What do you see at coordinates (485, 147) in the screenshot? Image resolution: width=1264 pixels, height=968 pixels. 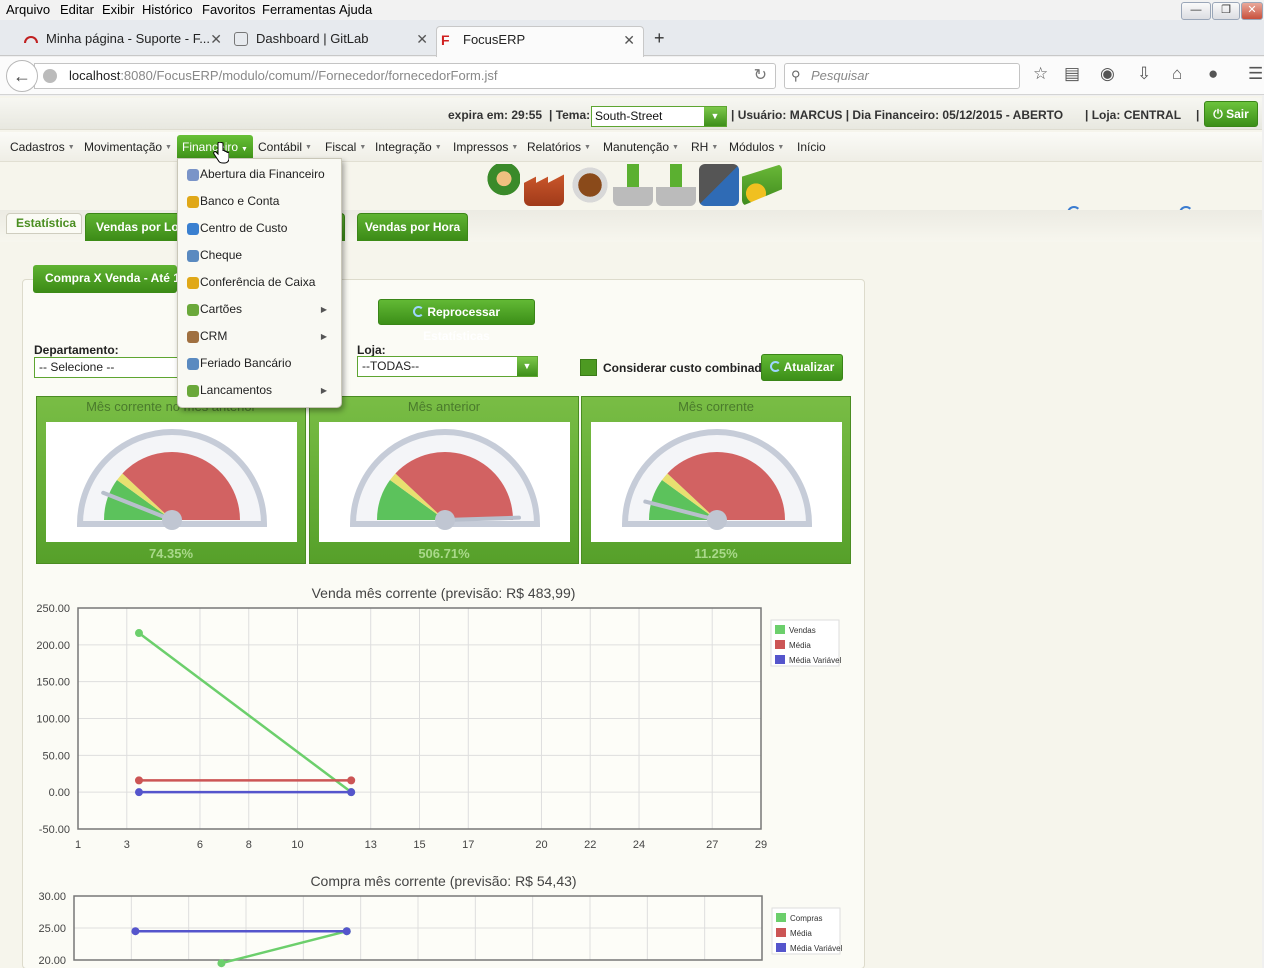 I see `menu-impressos: Impressos ▼` at bounding box center [485, 147].